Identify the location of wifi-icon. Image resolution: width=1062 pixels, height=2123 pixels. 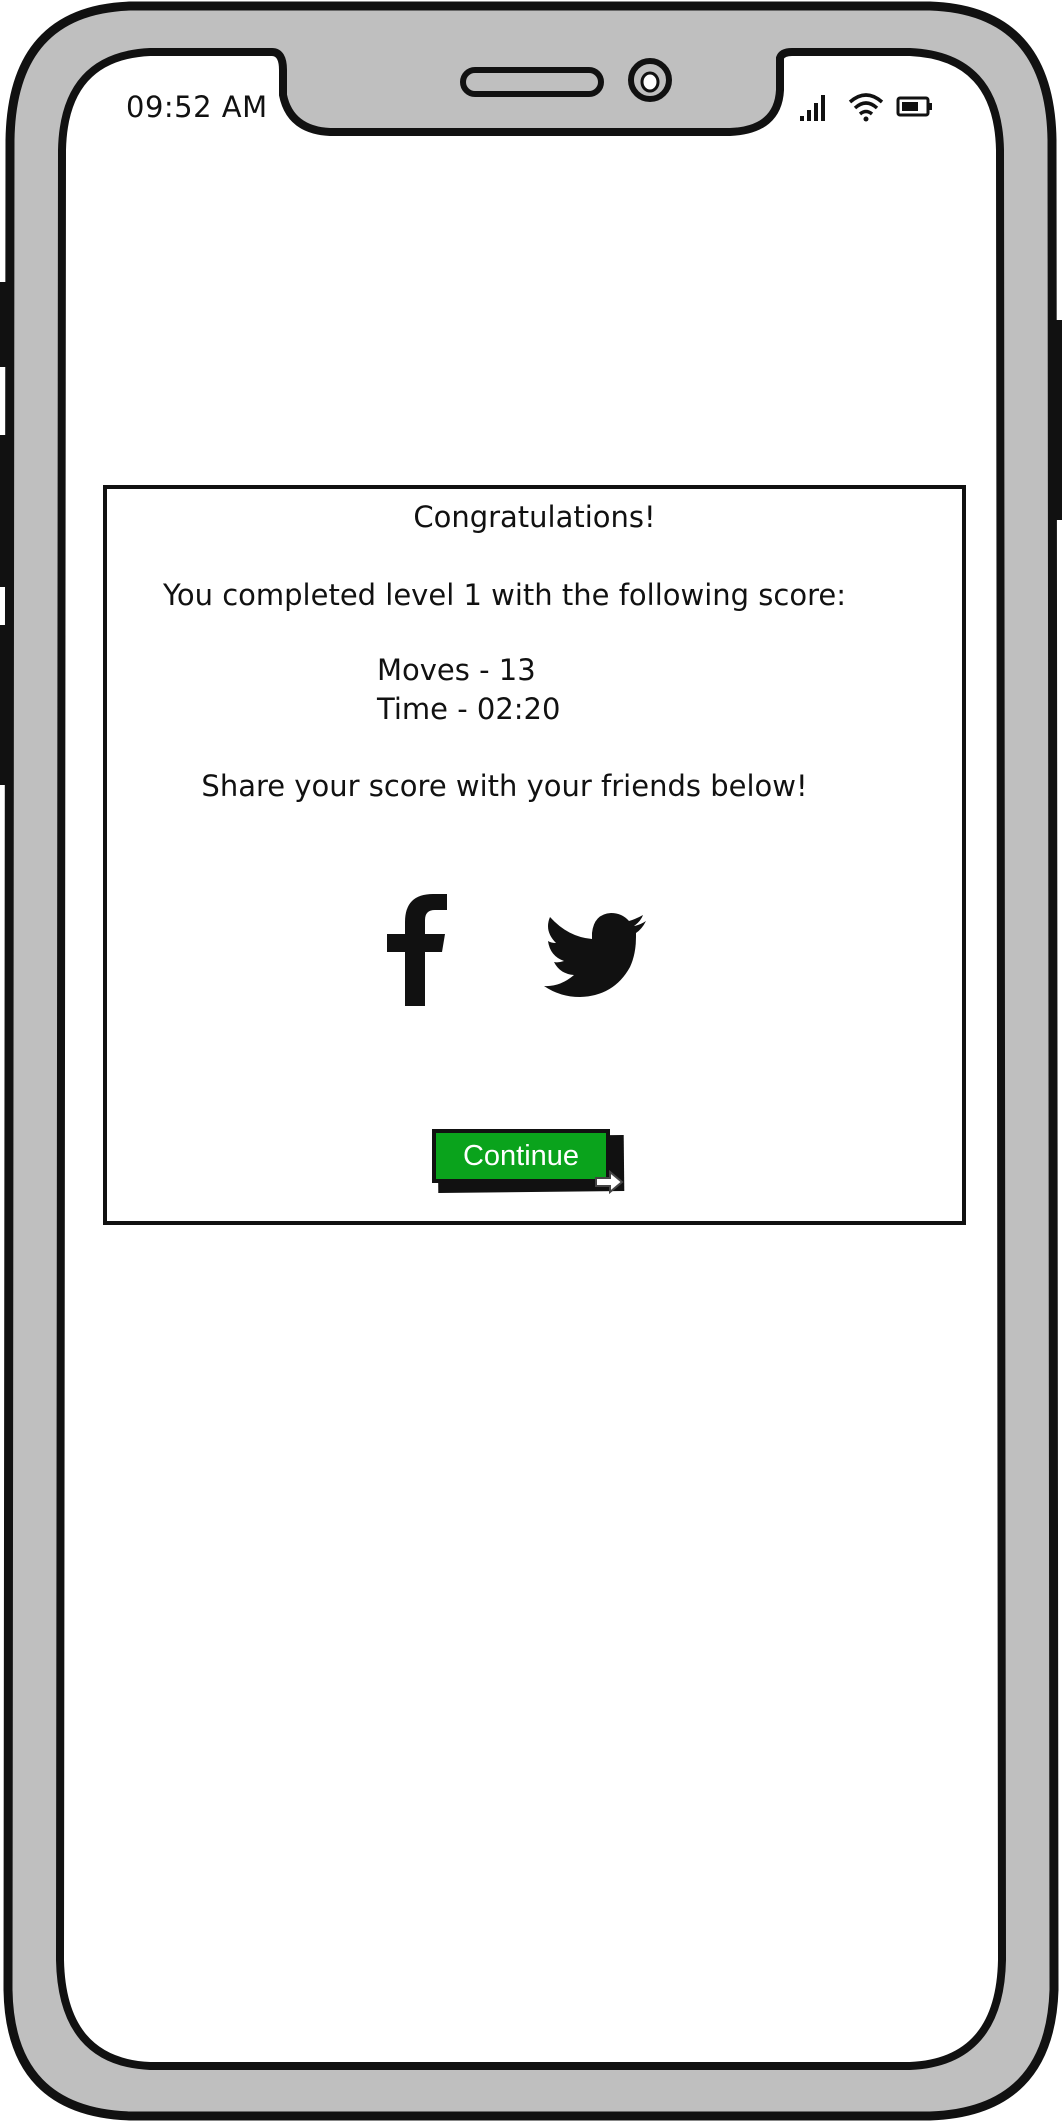
(866, 107).